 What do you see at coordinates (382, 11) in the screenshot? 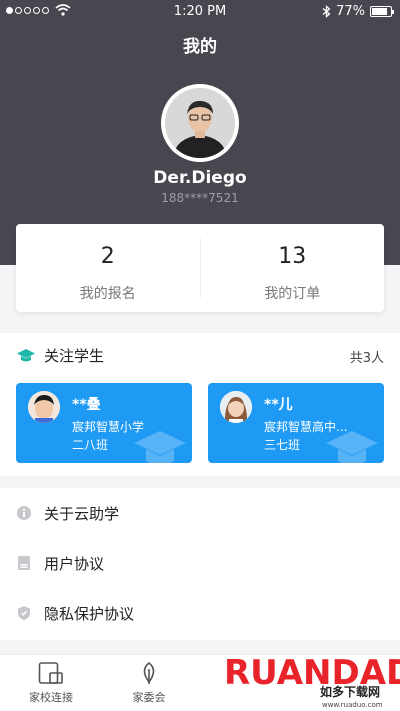
I see `battery-icon` at bounding box center [382, 11].